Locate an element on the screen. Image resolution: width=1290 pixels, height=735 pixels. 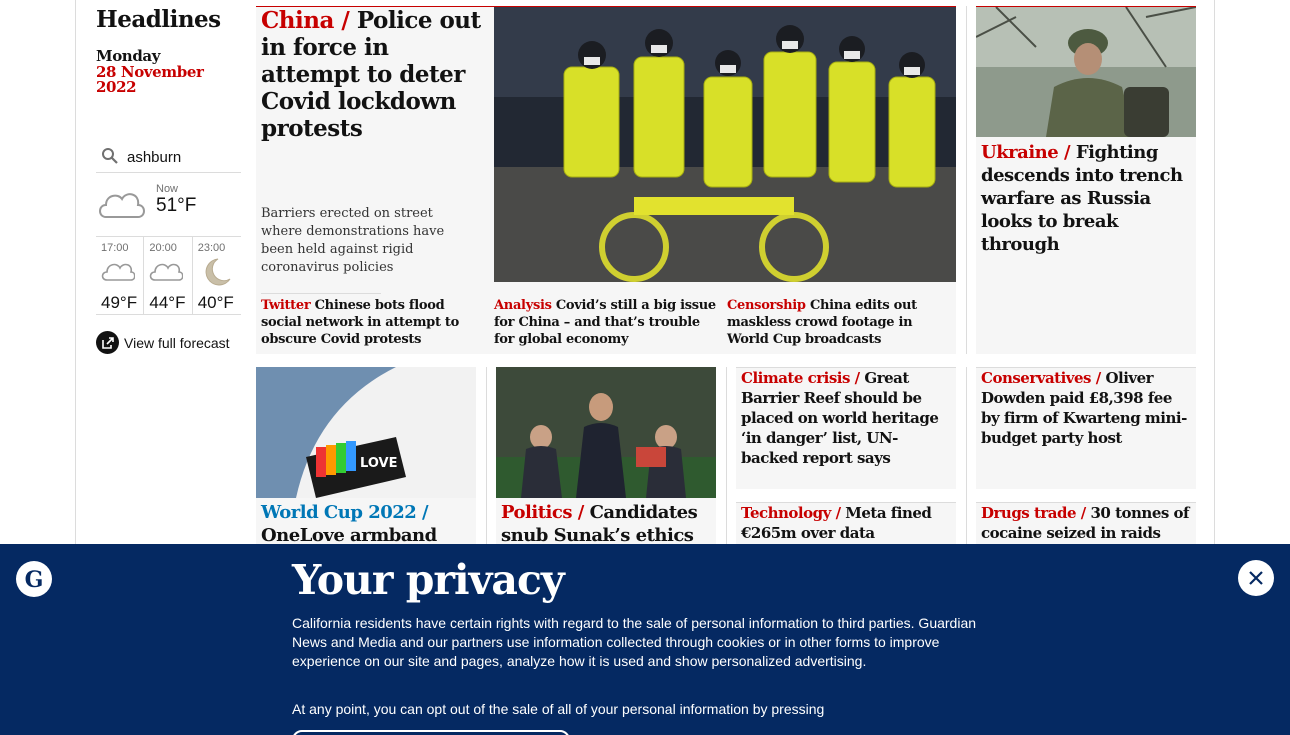
politics-kicker: Politics / is located at coordinates (542, 512).